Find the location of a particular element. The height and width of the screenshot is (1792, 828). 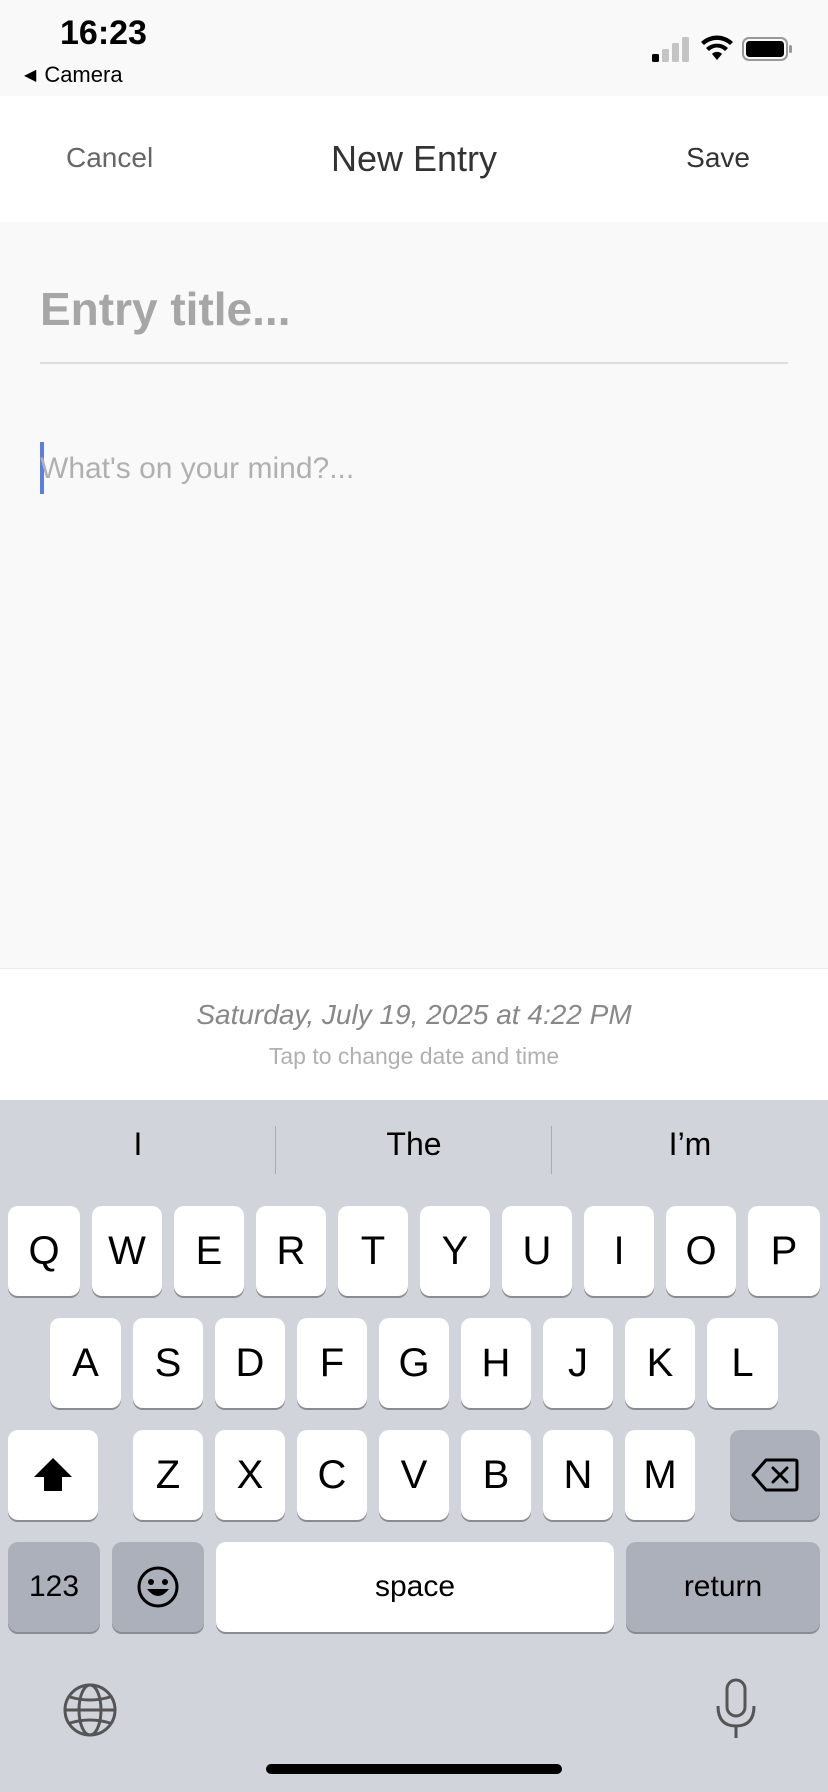

date-hint: Tap to change date and time is located at coordinates (414, 1056).